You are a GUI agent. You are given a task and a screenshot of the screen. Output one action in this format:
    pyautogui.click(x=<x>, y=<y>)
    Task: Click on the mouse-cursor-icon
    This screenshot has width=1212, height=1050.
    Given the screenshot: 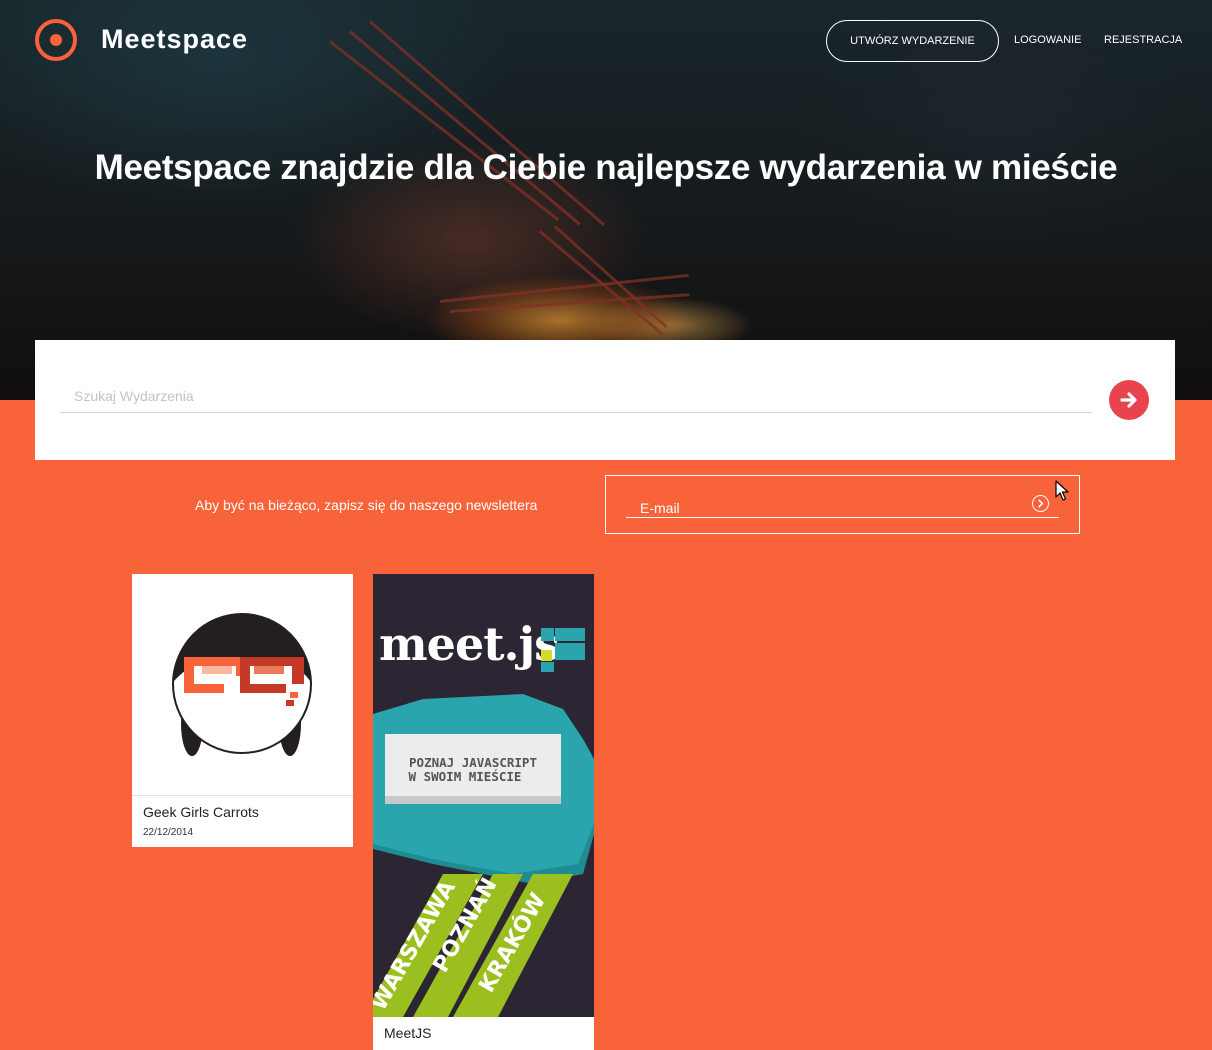 What is the action you would take?
    pyautogui.click(x=1062, y=490)
    